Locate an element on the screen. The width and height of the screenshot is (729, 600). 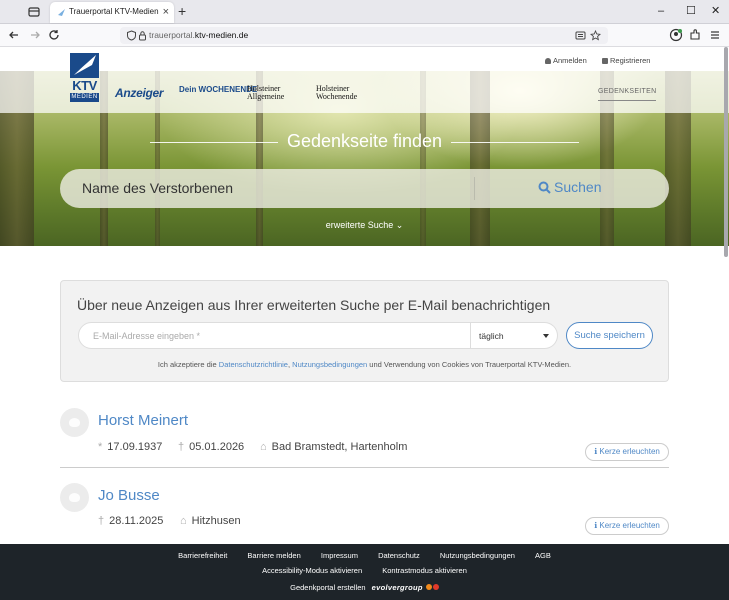
search-input: Name des Verstorbenen is located at coordinates (157, 188).